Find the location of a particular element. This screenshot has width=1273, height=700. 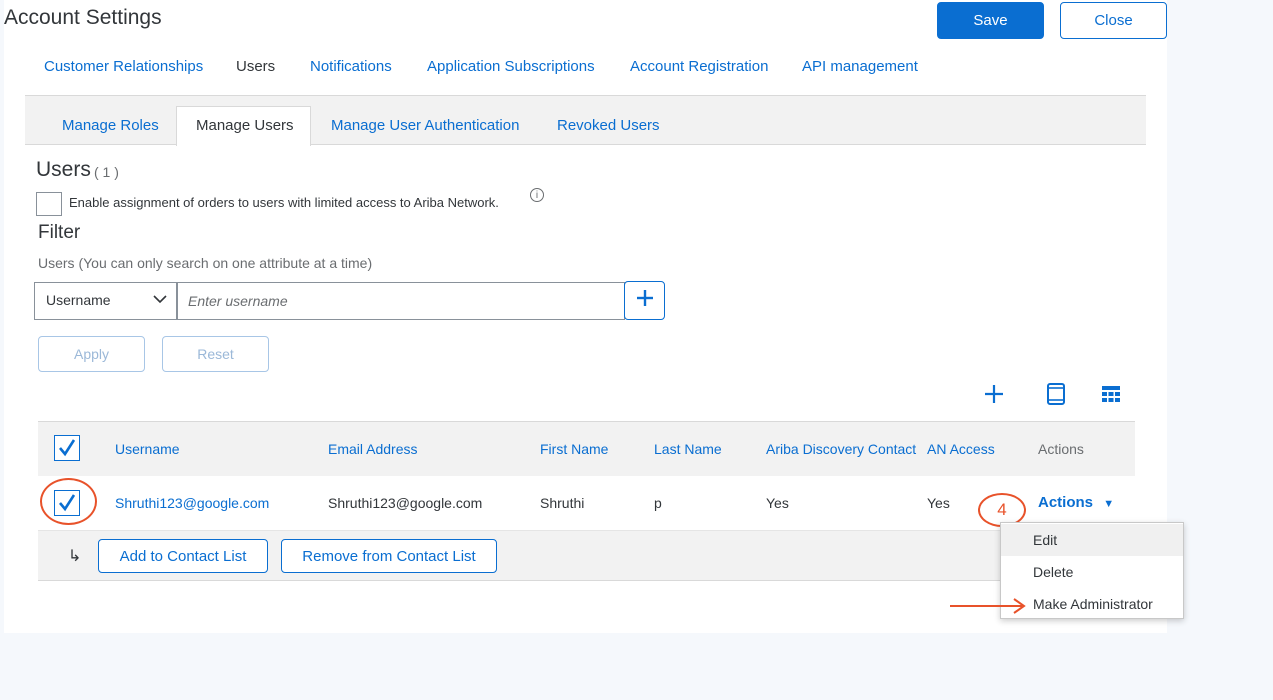

checkmark-icon is located at coordinates (67, 448).